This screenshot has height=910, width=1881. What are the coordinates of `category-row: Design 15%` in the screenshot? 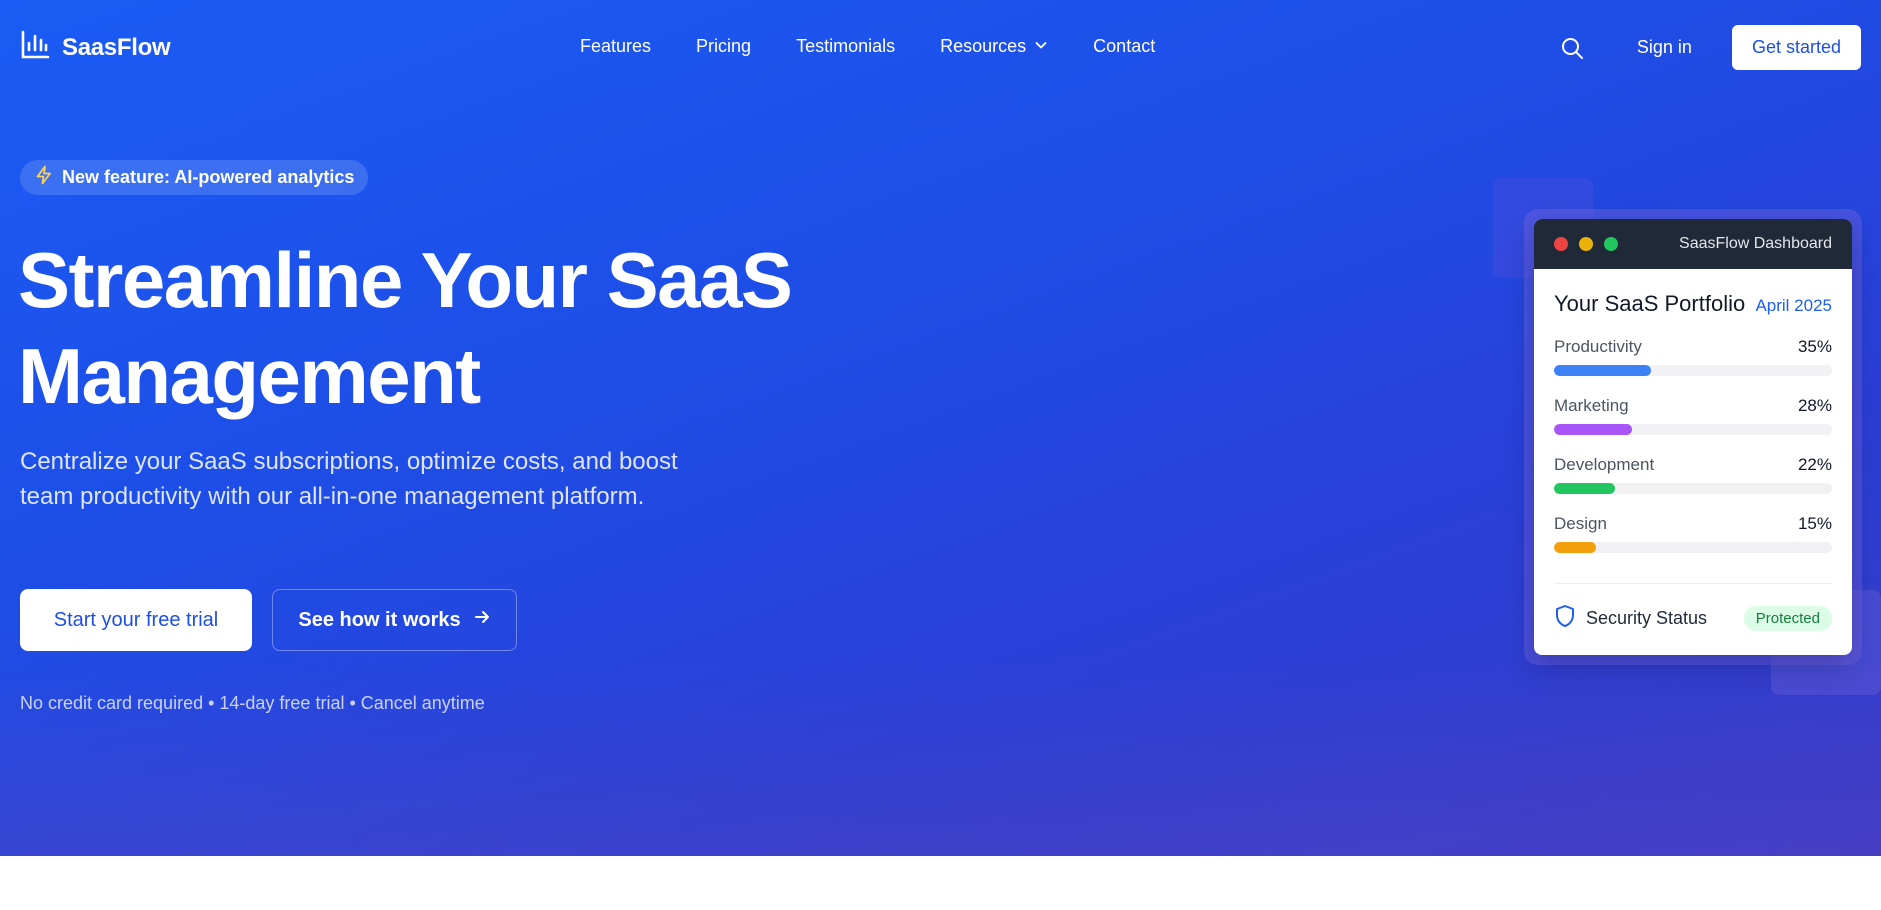 It's located at (1693, 524).